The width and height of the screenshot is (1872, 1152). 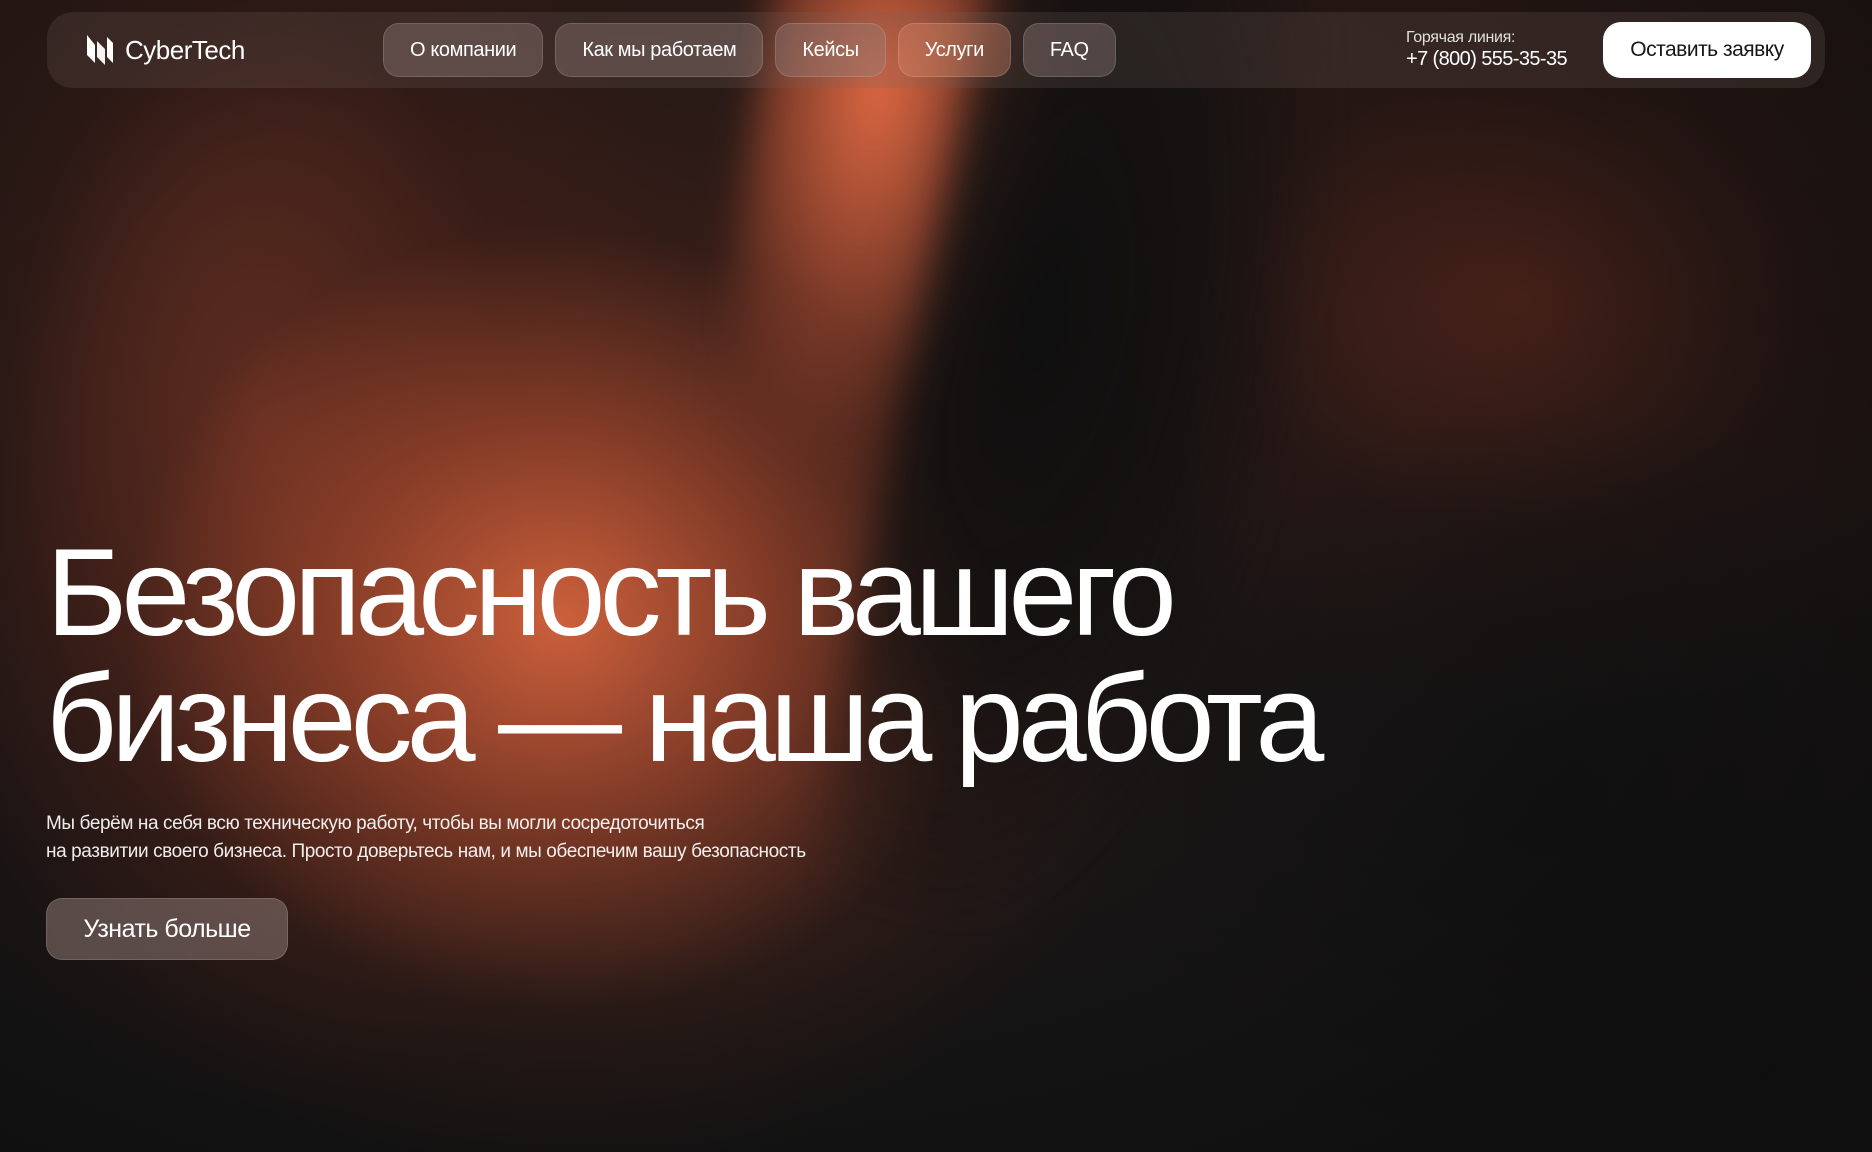 What do you see at coordinates (185, 49) in the screenshot?
I see `brand-name: CyberTech` at bounding box center [185, 49].